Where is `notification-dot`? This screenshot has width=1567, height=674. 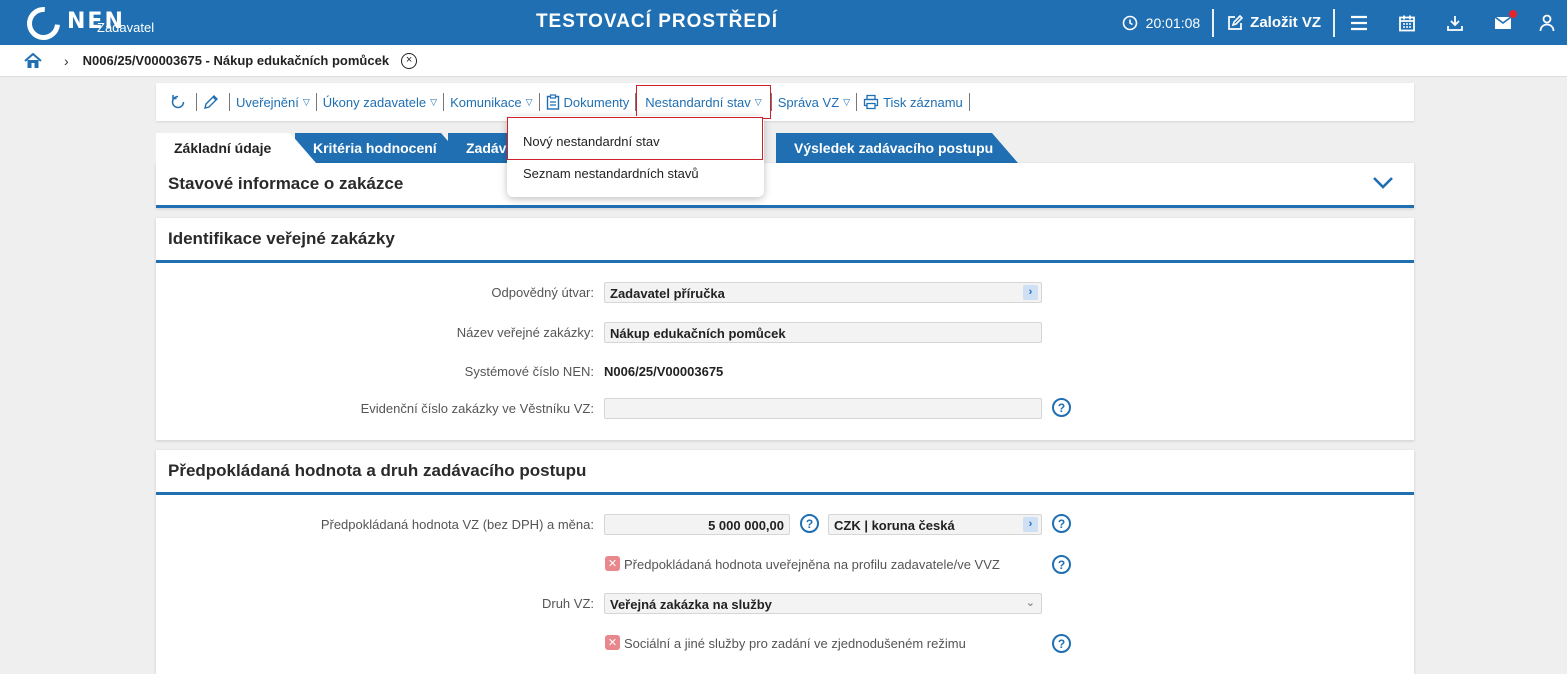
notification-dot is located at coordinates (1513, 14).